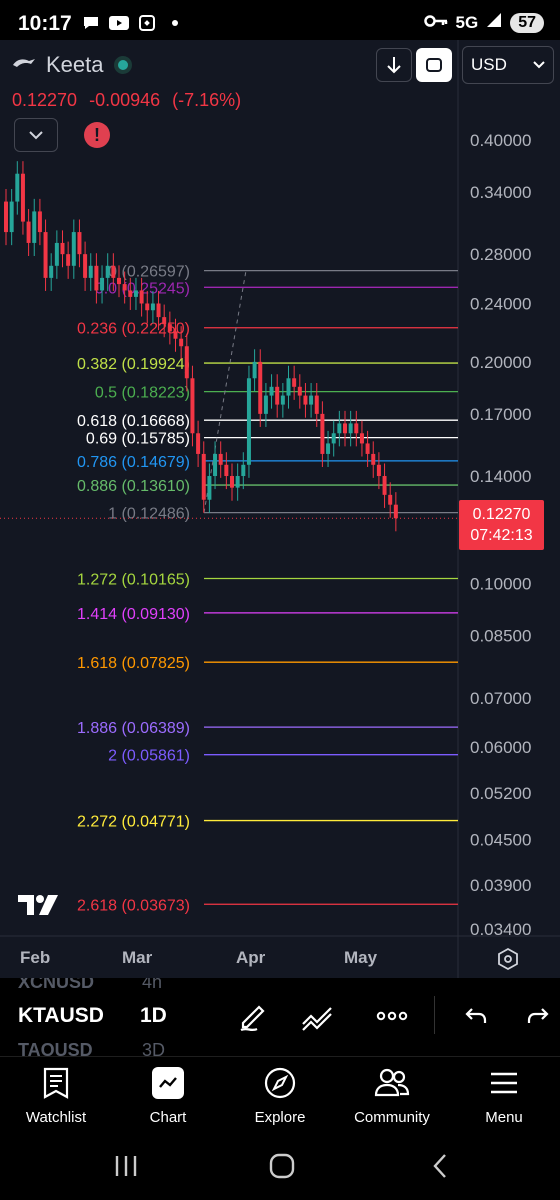 The height and width of the screenshot is (1200, 560). What do you see at coordinates (280, 1017) in the screenshot?
I see `symbol-toolbar: XCNUSD 4h KTAUSD 1D TAOUSD 3D` at bounding box center [280, 1017].